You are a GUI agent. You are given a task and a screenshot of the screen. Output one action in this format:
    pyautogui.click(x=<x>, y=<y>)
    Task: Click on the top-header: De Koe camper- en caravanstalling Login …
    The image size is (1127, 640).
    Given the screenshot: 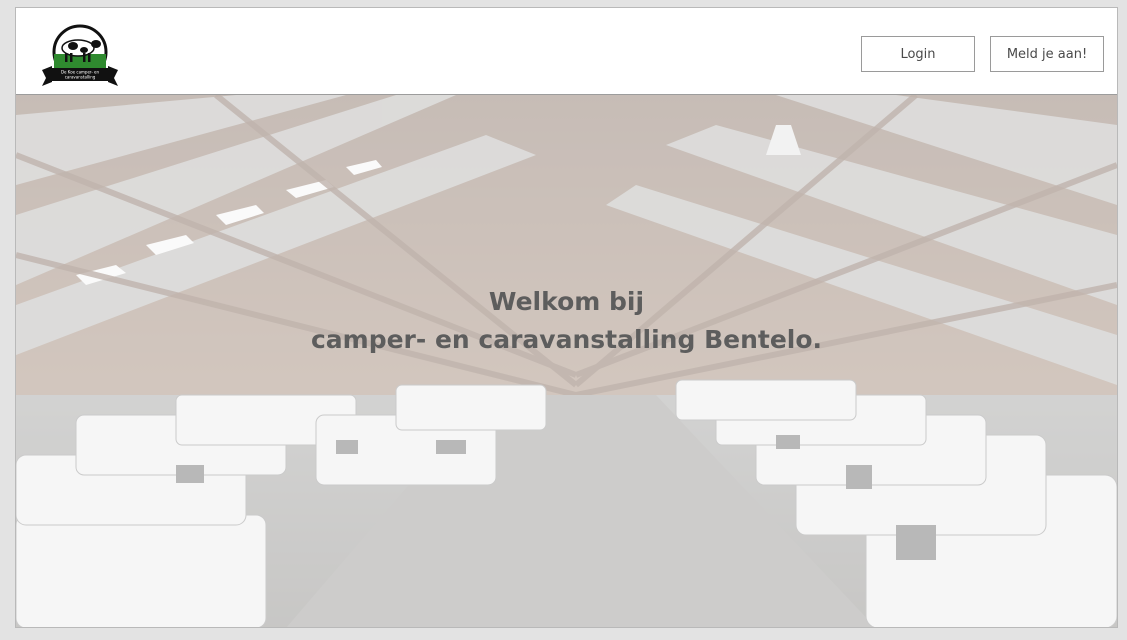 What is the action you would take?
    pyautogui.click(x=566, y=51)
    